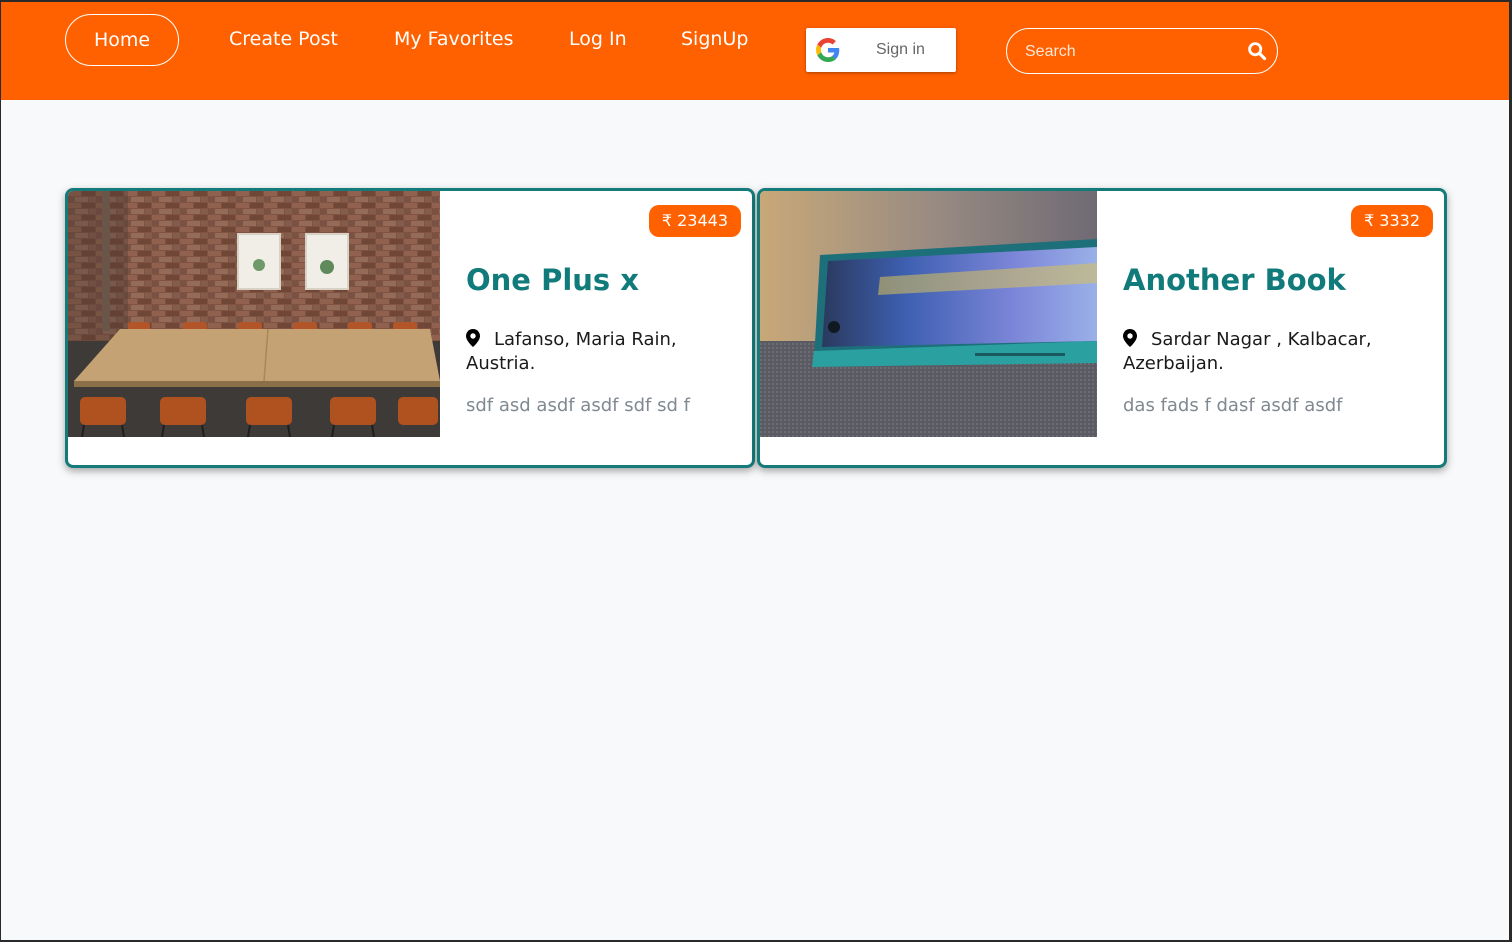 Image resolution: width=1512 pixels, height=942 pixels. I want to click on price-badge: ₹ 3332, so click(1392, 221).